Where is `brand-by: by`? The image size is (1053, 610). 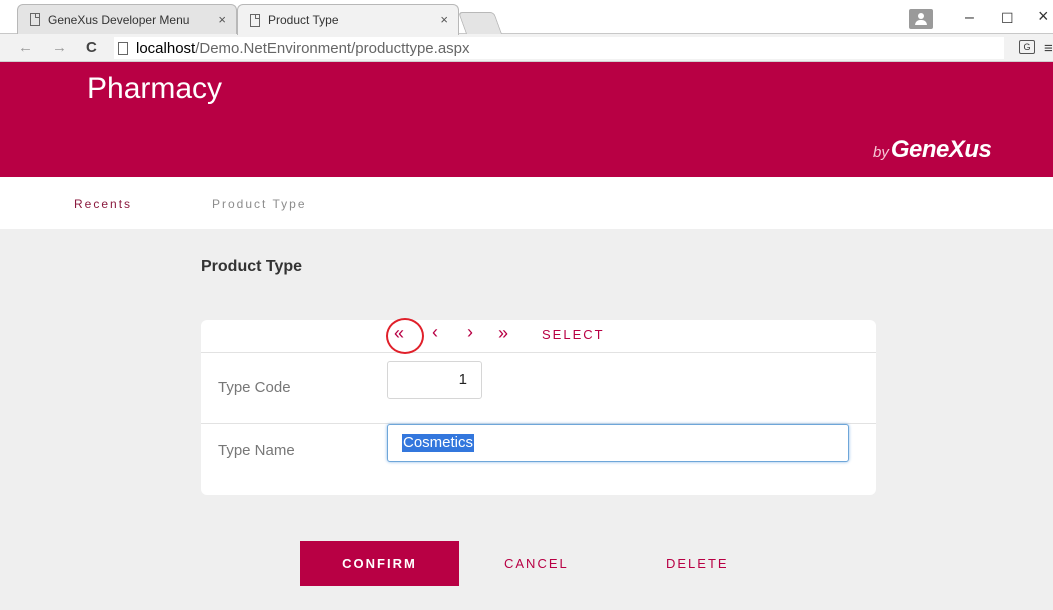
brand-by: by is located at coordinates (881, 152).